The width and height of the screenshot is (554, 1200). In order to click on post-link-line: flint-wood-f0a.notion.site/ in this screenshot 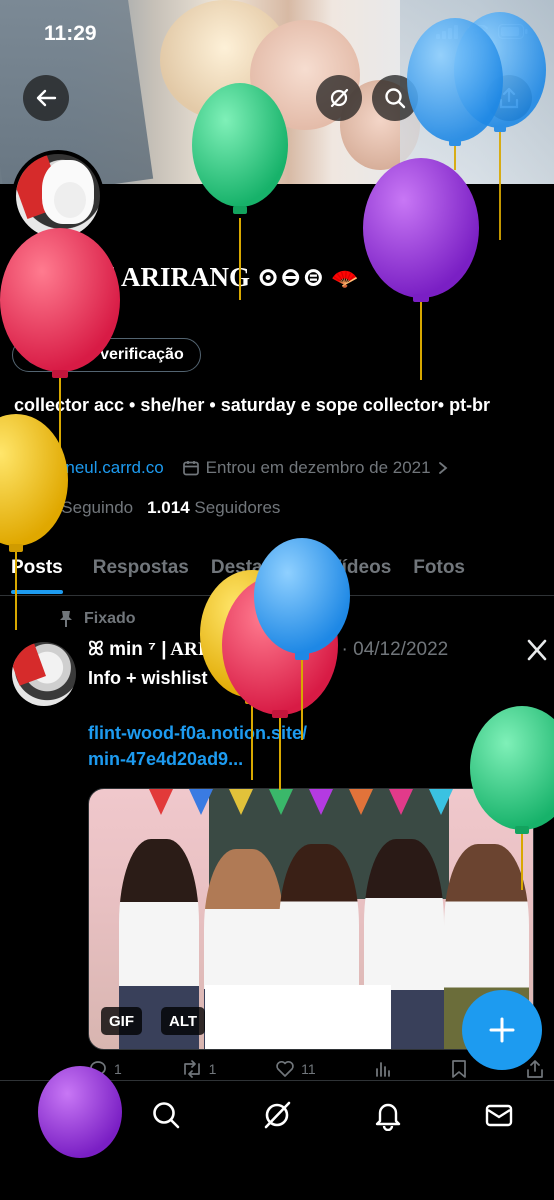, I will do `click(197, 733)`.